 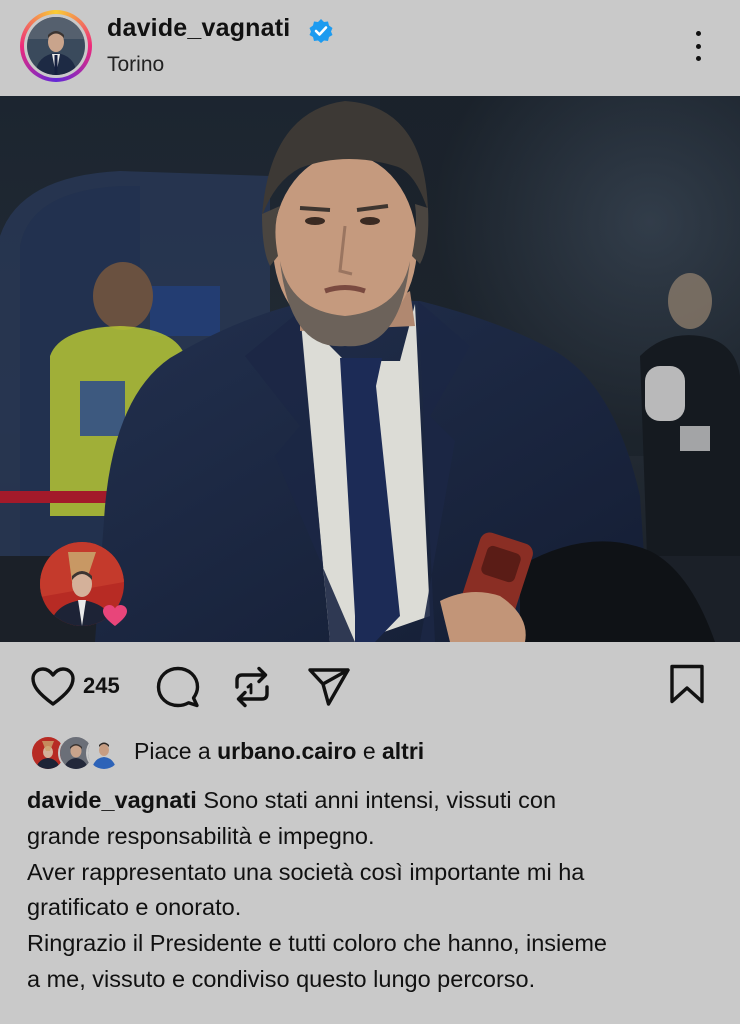 I want to click on post-header: davide_vagnati Torino, so click(x=370, y=48).